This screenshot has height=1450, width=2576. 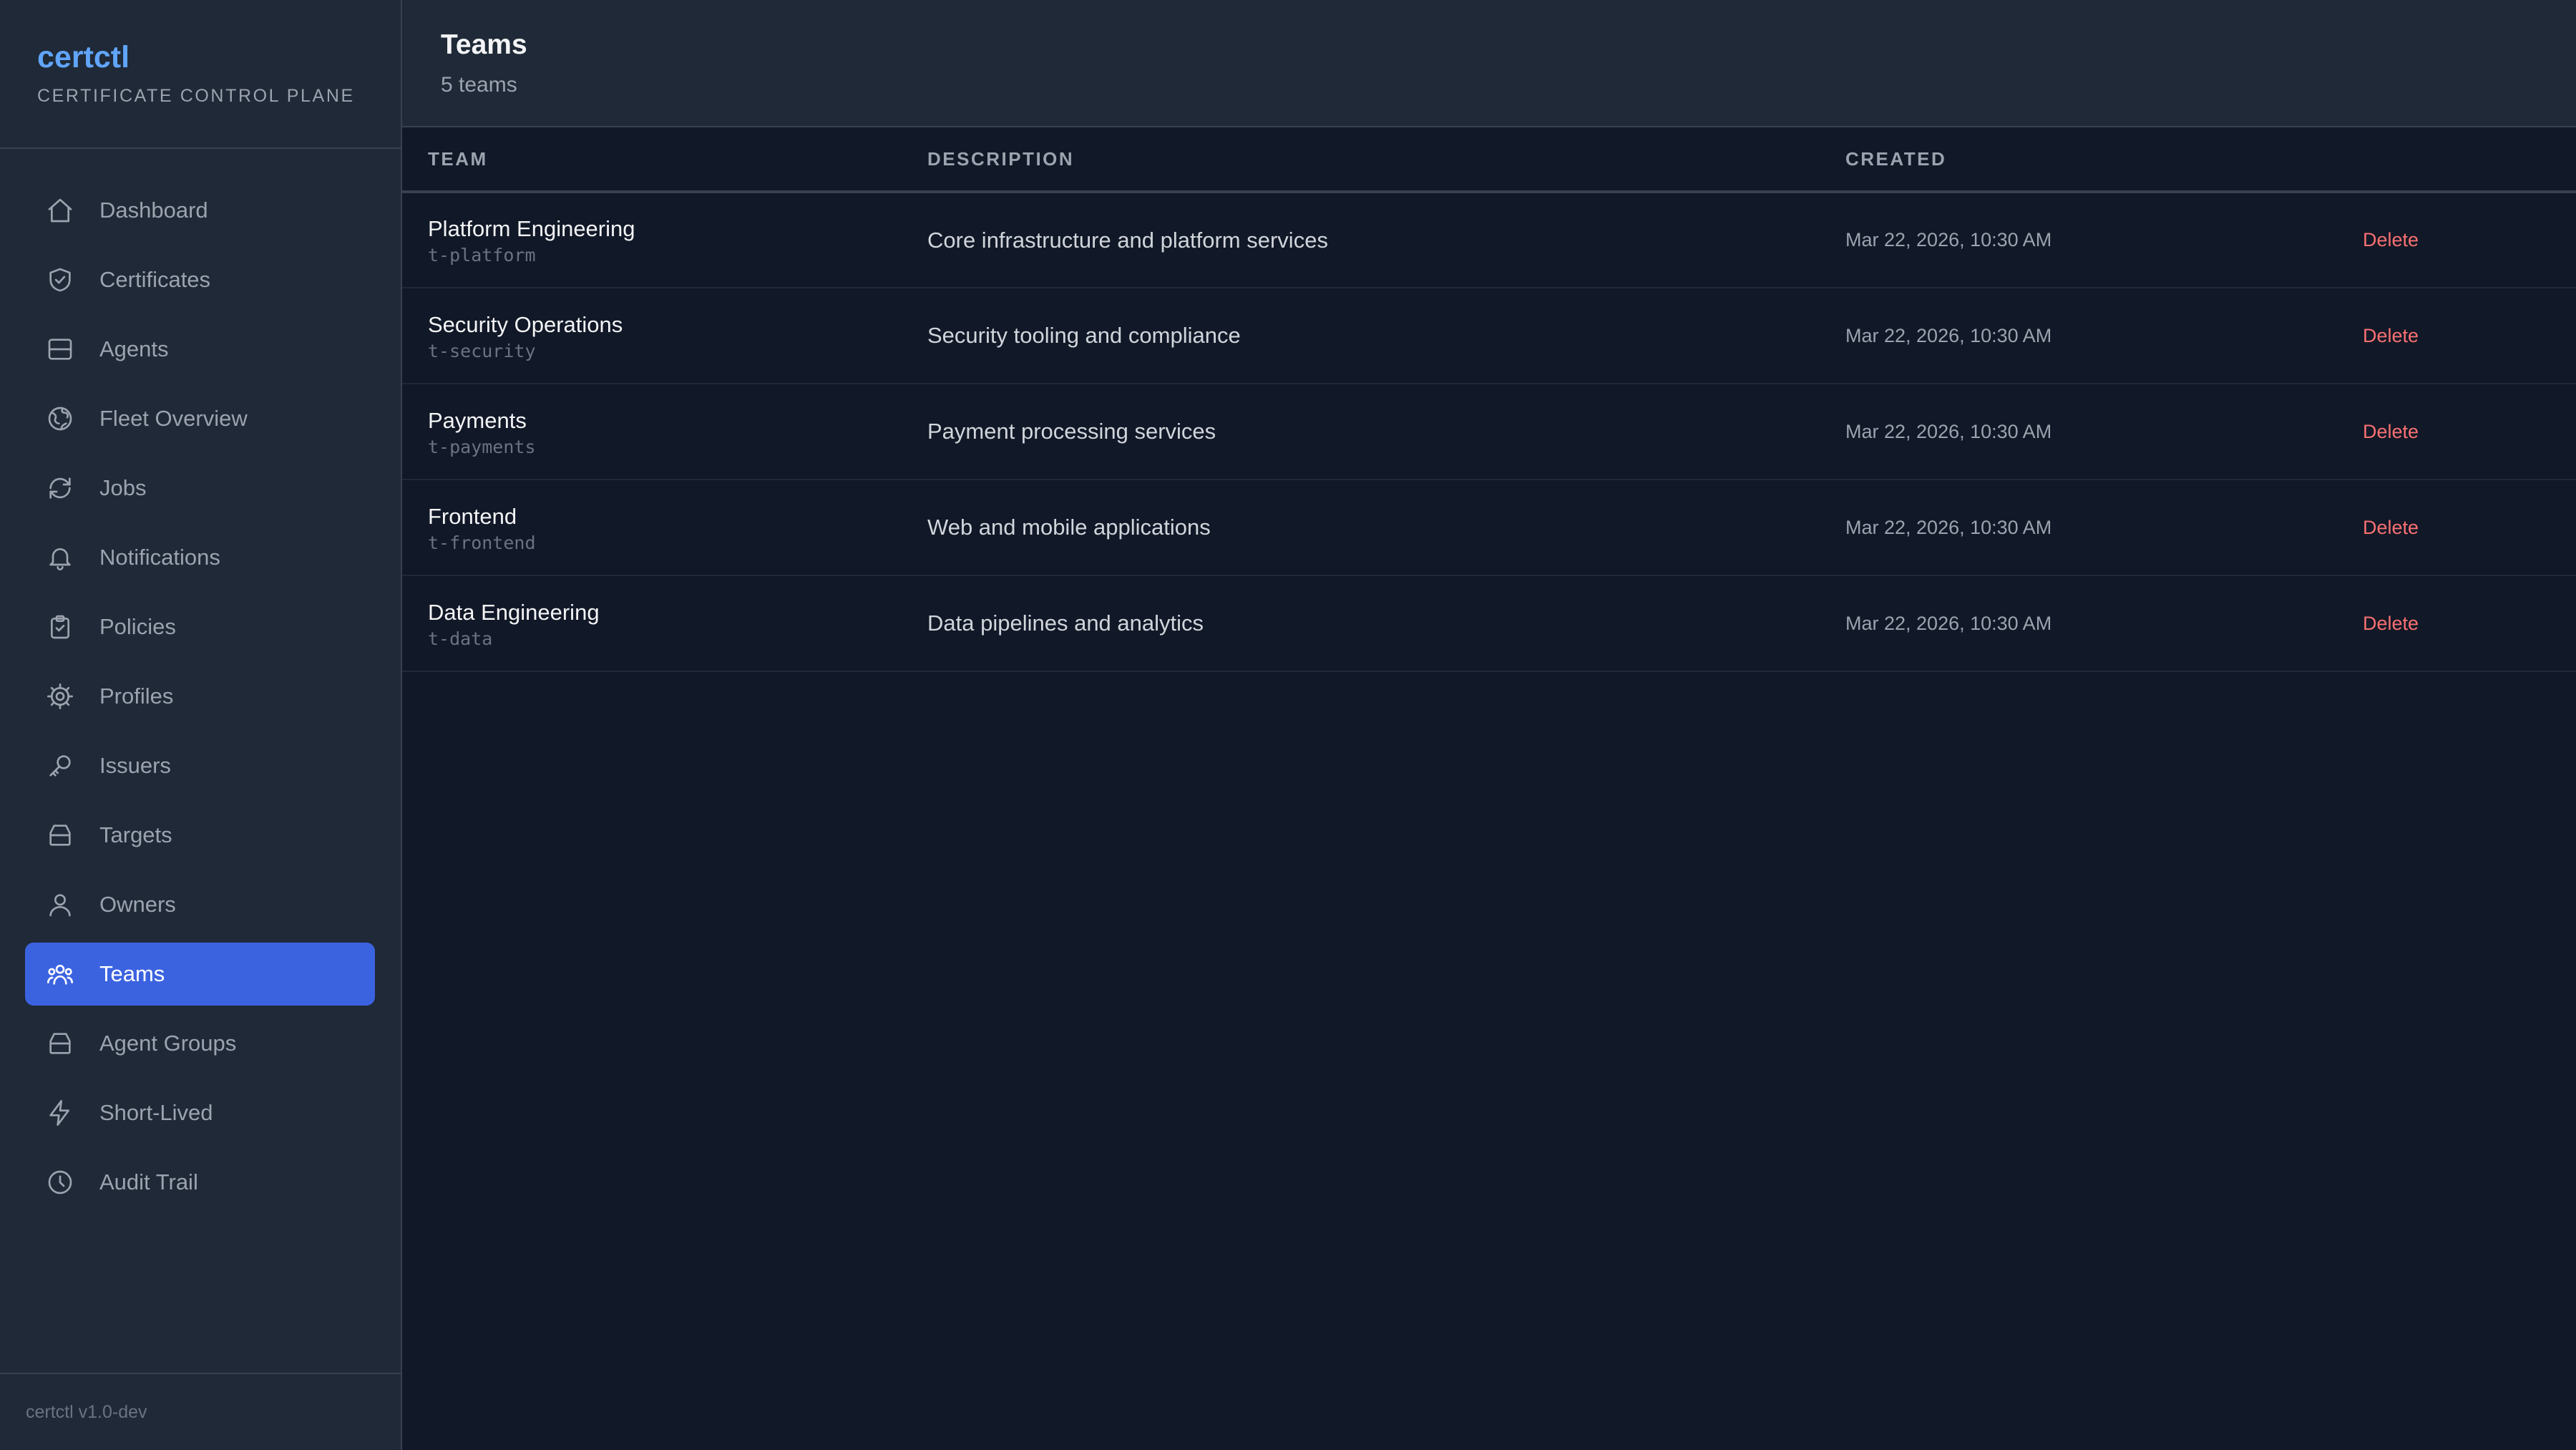 What do you see at coordinates (200, 488) in the screenshot?
I see `sidebar-item-jobs: Jobs` at bounding box center [200, 488].